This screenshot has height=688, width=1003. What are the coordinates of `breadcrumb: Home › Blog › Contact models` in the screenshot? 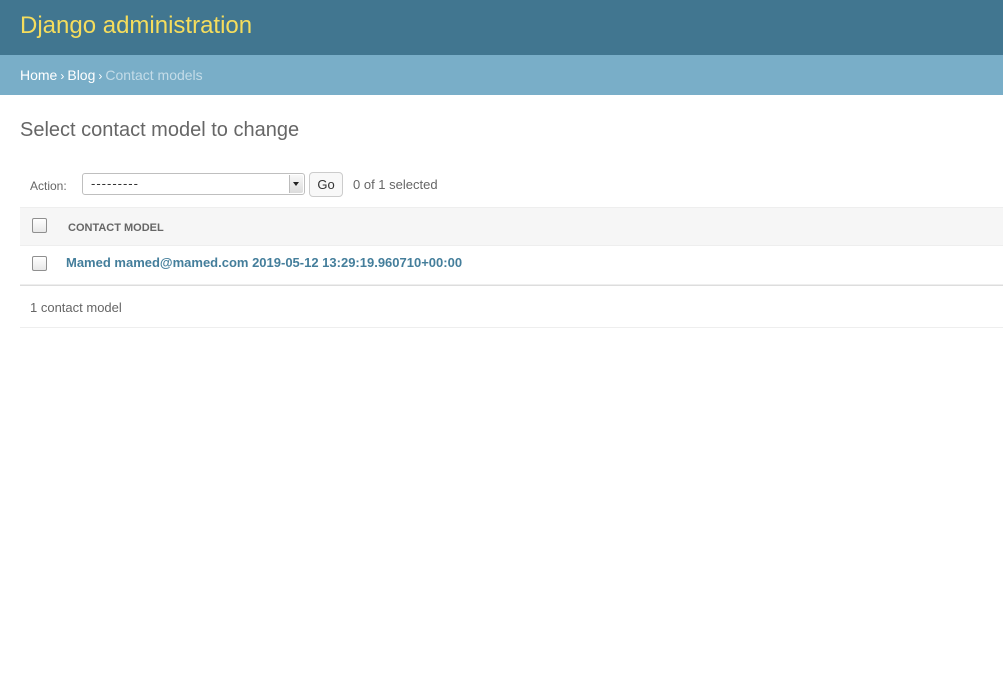 It's located at (501, 75).